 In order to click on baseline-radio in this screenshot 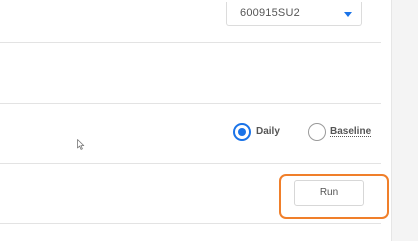, I will do `click(317, 132)`.